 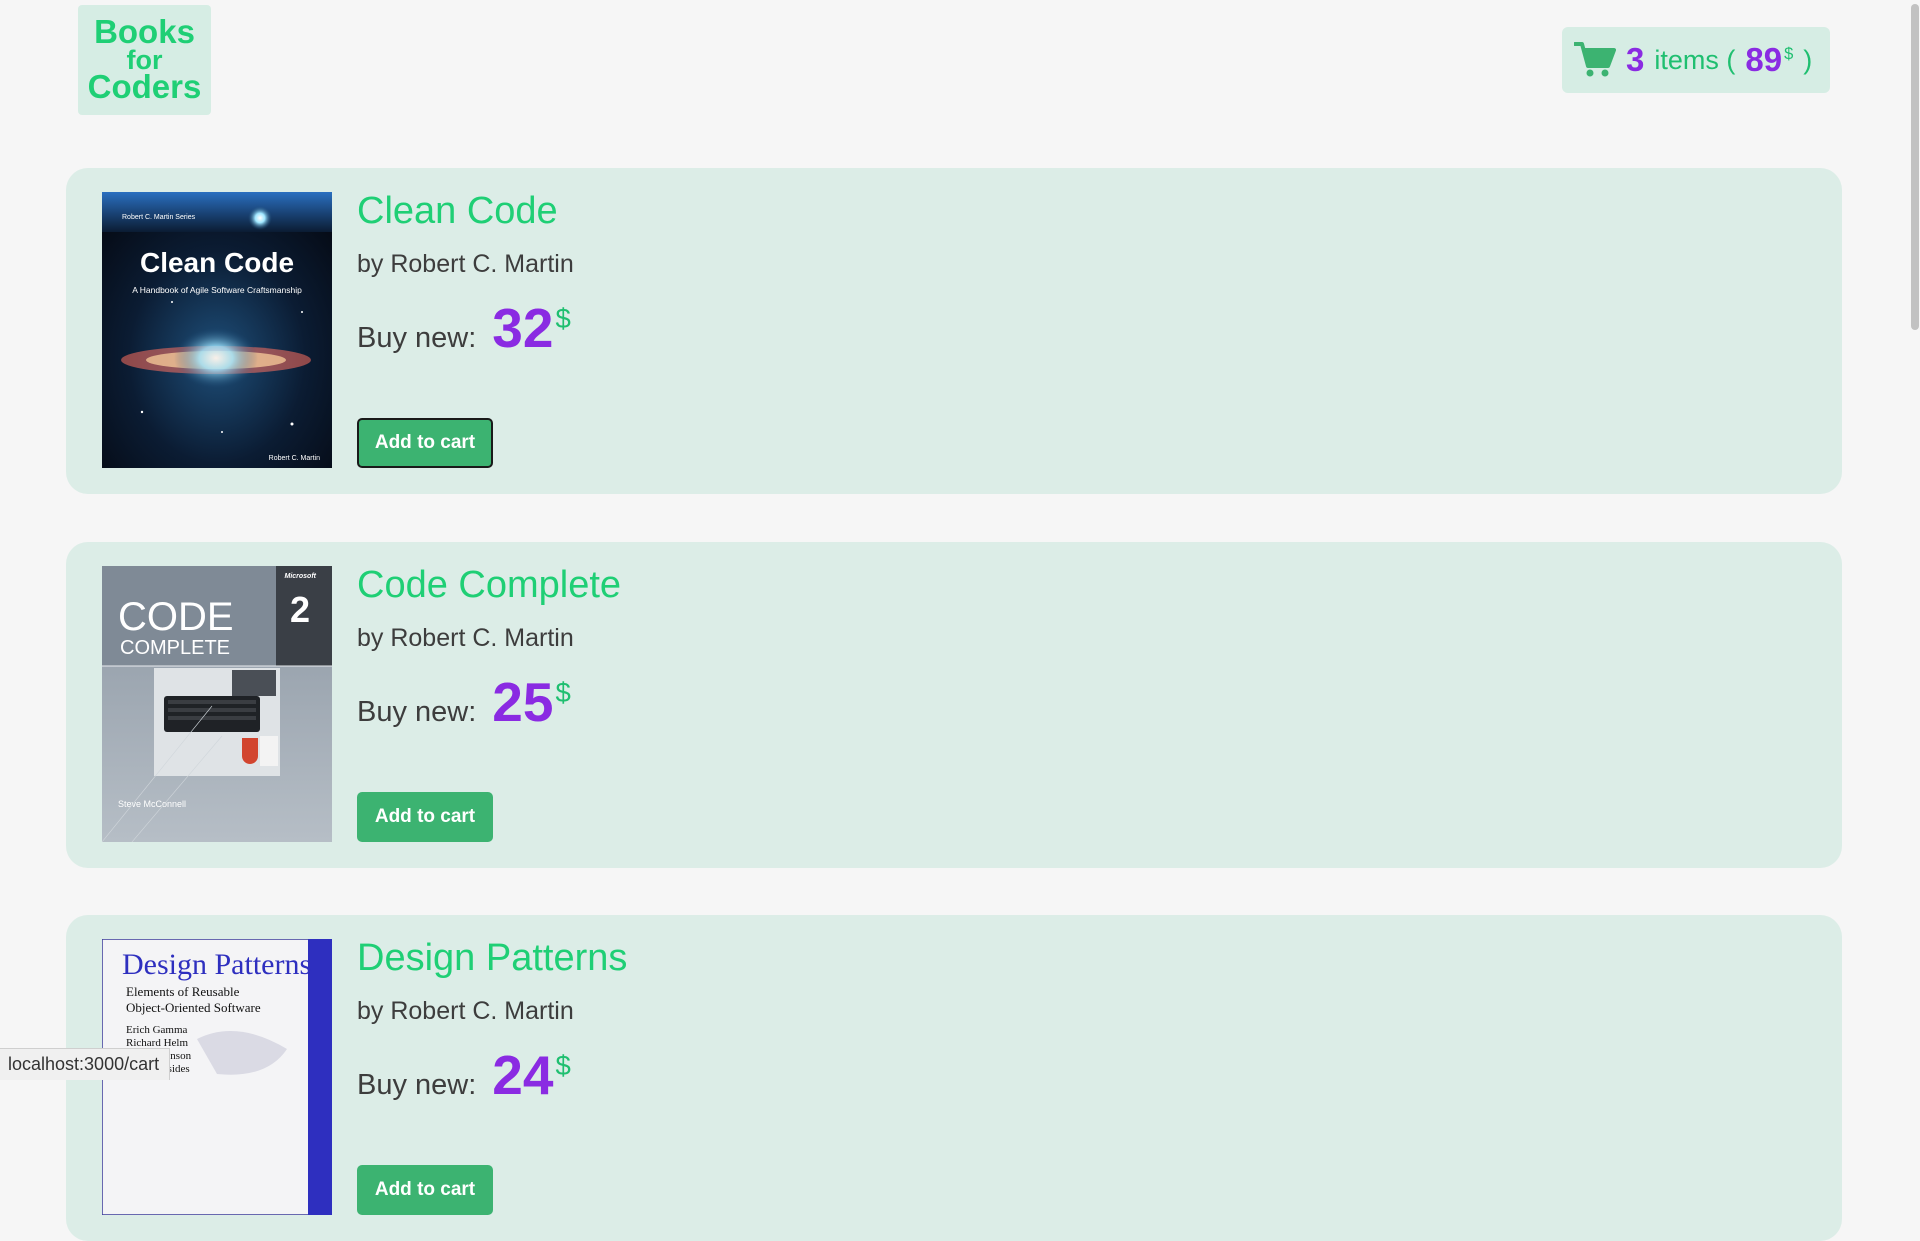 I want to click on cover-title-text: CODE, so click(x=176, y=617).